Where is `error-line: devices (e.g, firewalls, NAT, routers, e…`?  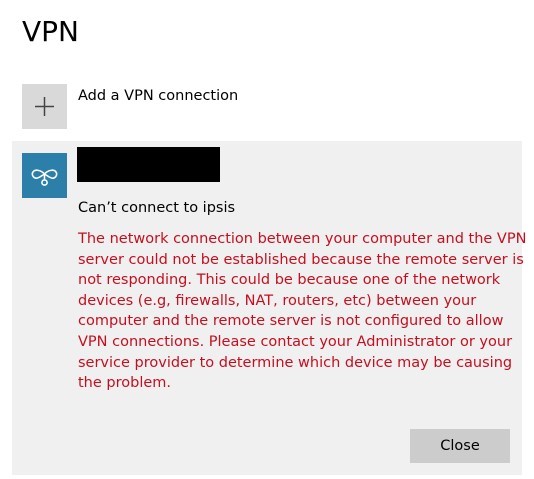 error-line: devices (e.g, firewalls, NAT, routers, e… is located at coordinates (277, 300).